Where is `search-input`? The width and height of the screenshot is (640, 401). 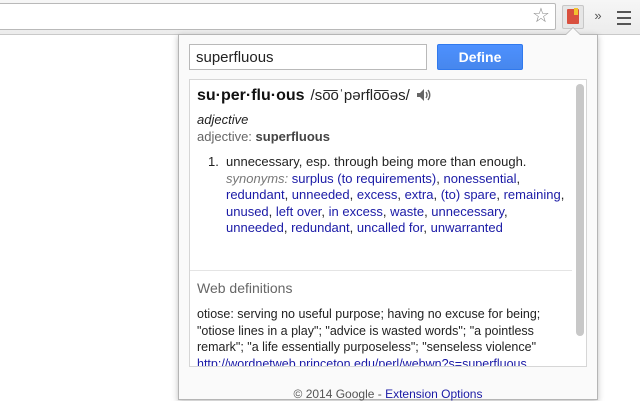 search-input is located at coordinates (308, 57).